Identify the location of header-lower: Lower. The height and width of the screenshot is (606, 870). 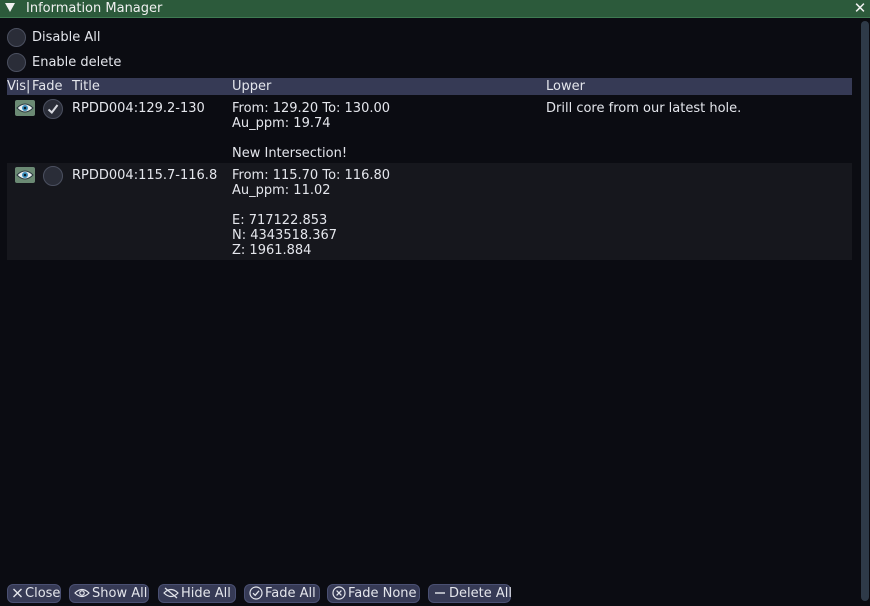
(565, 86).